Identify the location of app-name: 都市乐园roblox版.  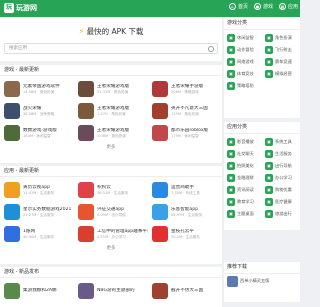
(189, 131).